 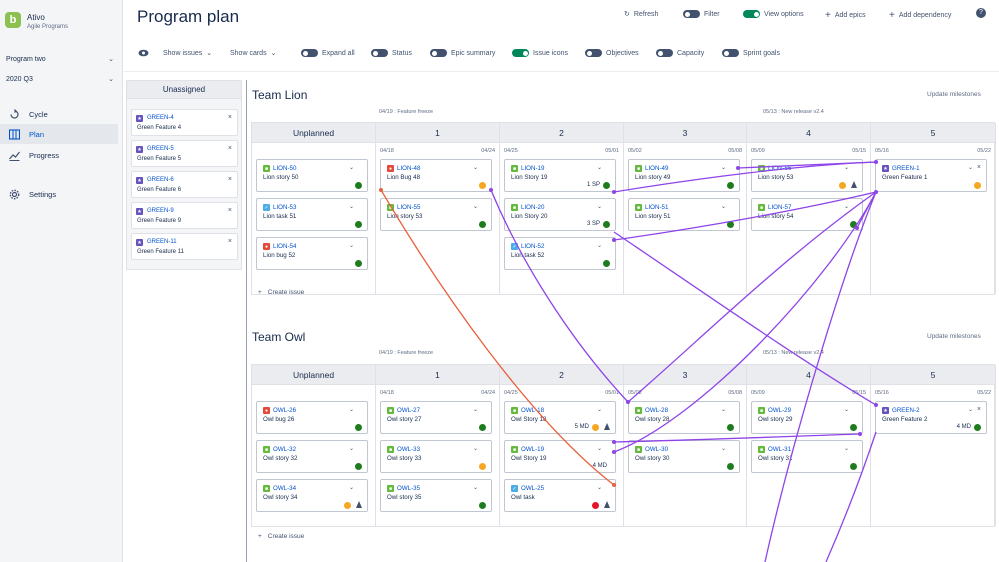 What do you see at coordinates (184, 153) in the screenshot?
I see `unassigned-feature-card: ★ GREEN-5 Green Feature 5 ×` at bounding box center [184, 153].